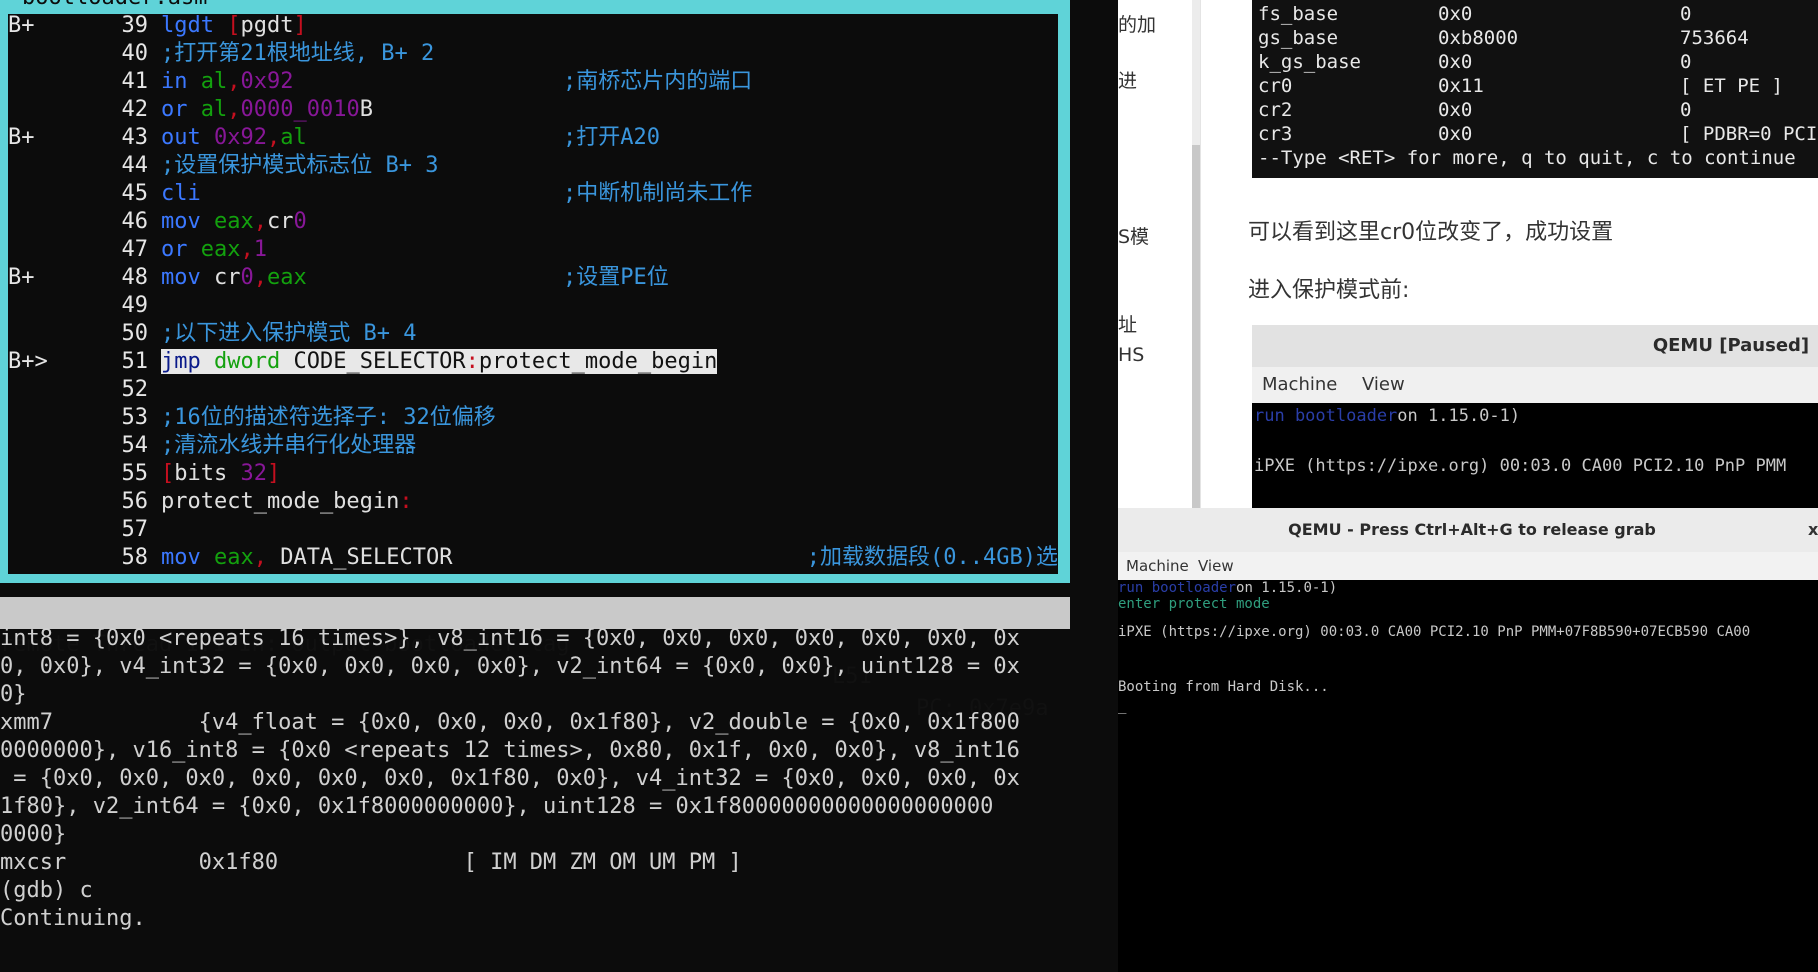  Describe the element at coordinates (267, 109) in the screenshot. I see `source-code: or al,0000_0010B` at that location.